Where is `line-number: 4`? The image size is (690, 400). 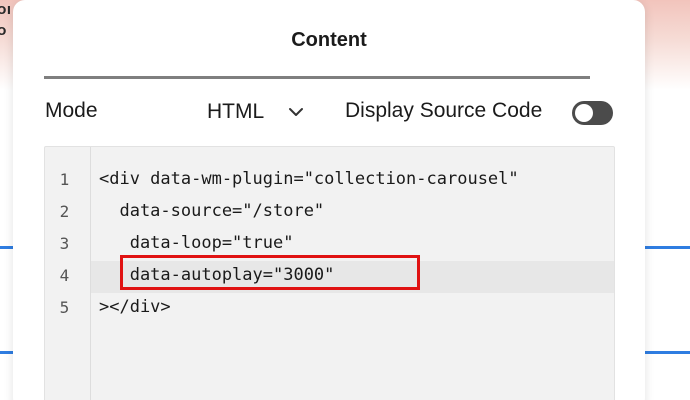 line-number: 4 is located at coordinates (64, 275).